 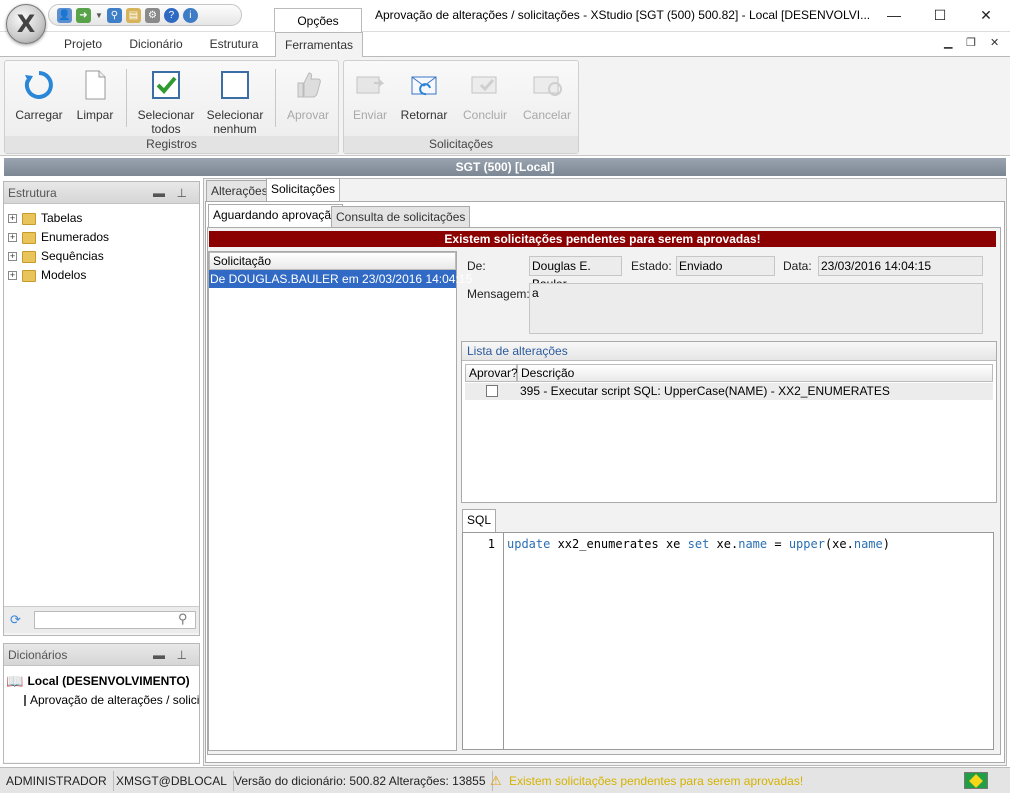 I want to click on concluir-button: Concluir, so click(x=485, y=100).